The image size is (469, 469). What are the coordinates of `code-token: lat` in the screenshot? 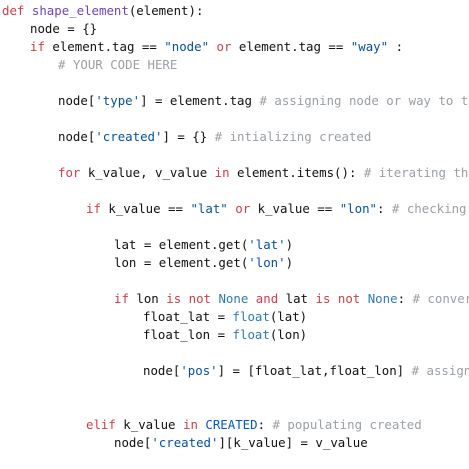 It's located at (297, 298).